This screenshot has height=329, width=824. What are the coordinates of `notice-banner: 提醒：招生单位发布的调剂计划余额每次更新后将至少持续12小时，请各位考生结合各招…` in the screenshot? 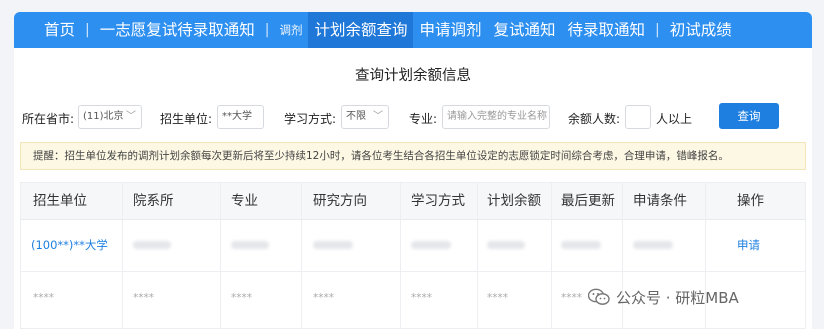 It's located at (413, 156).